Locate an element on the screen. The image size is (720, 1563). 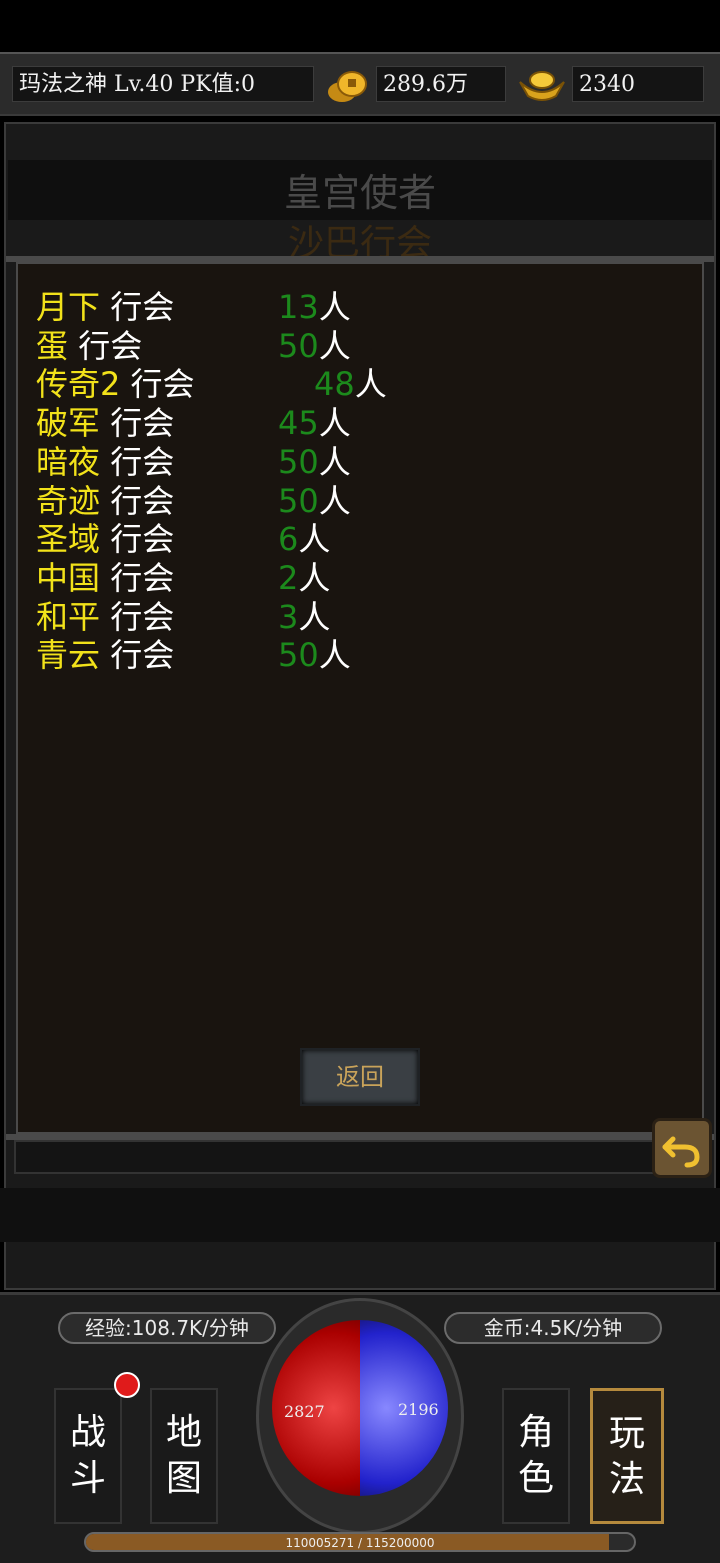
mp-value: 2196 is located at coordinates (418, 1409).